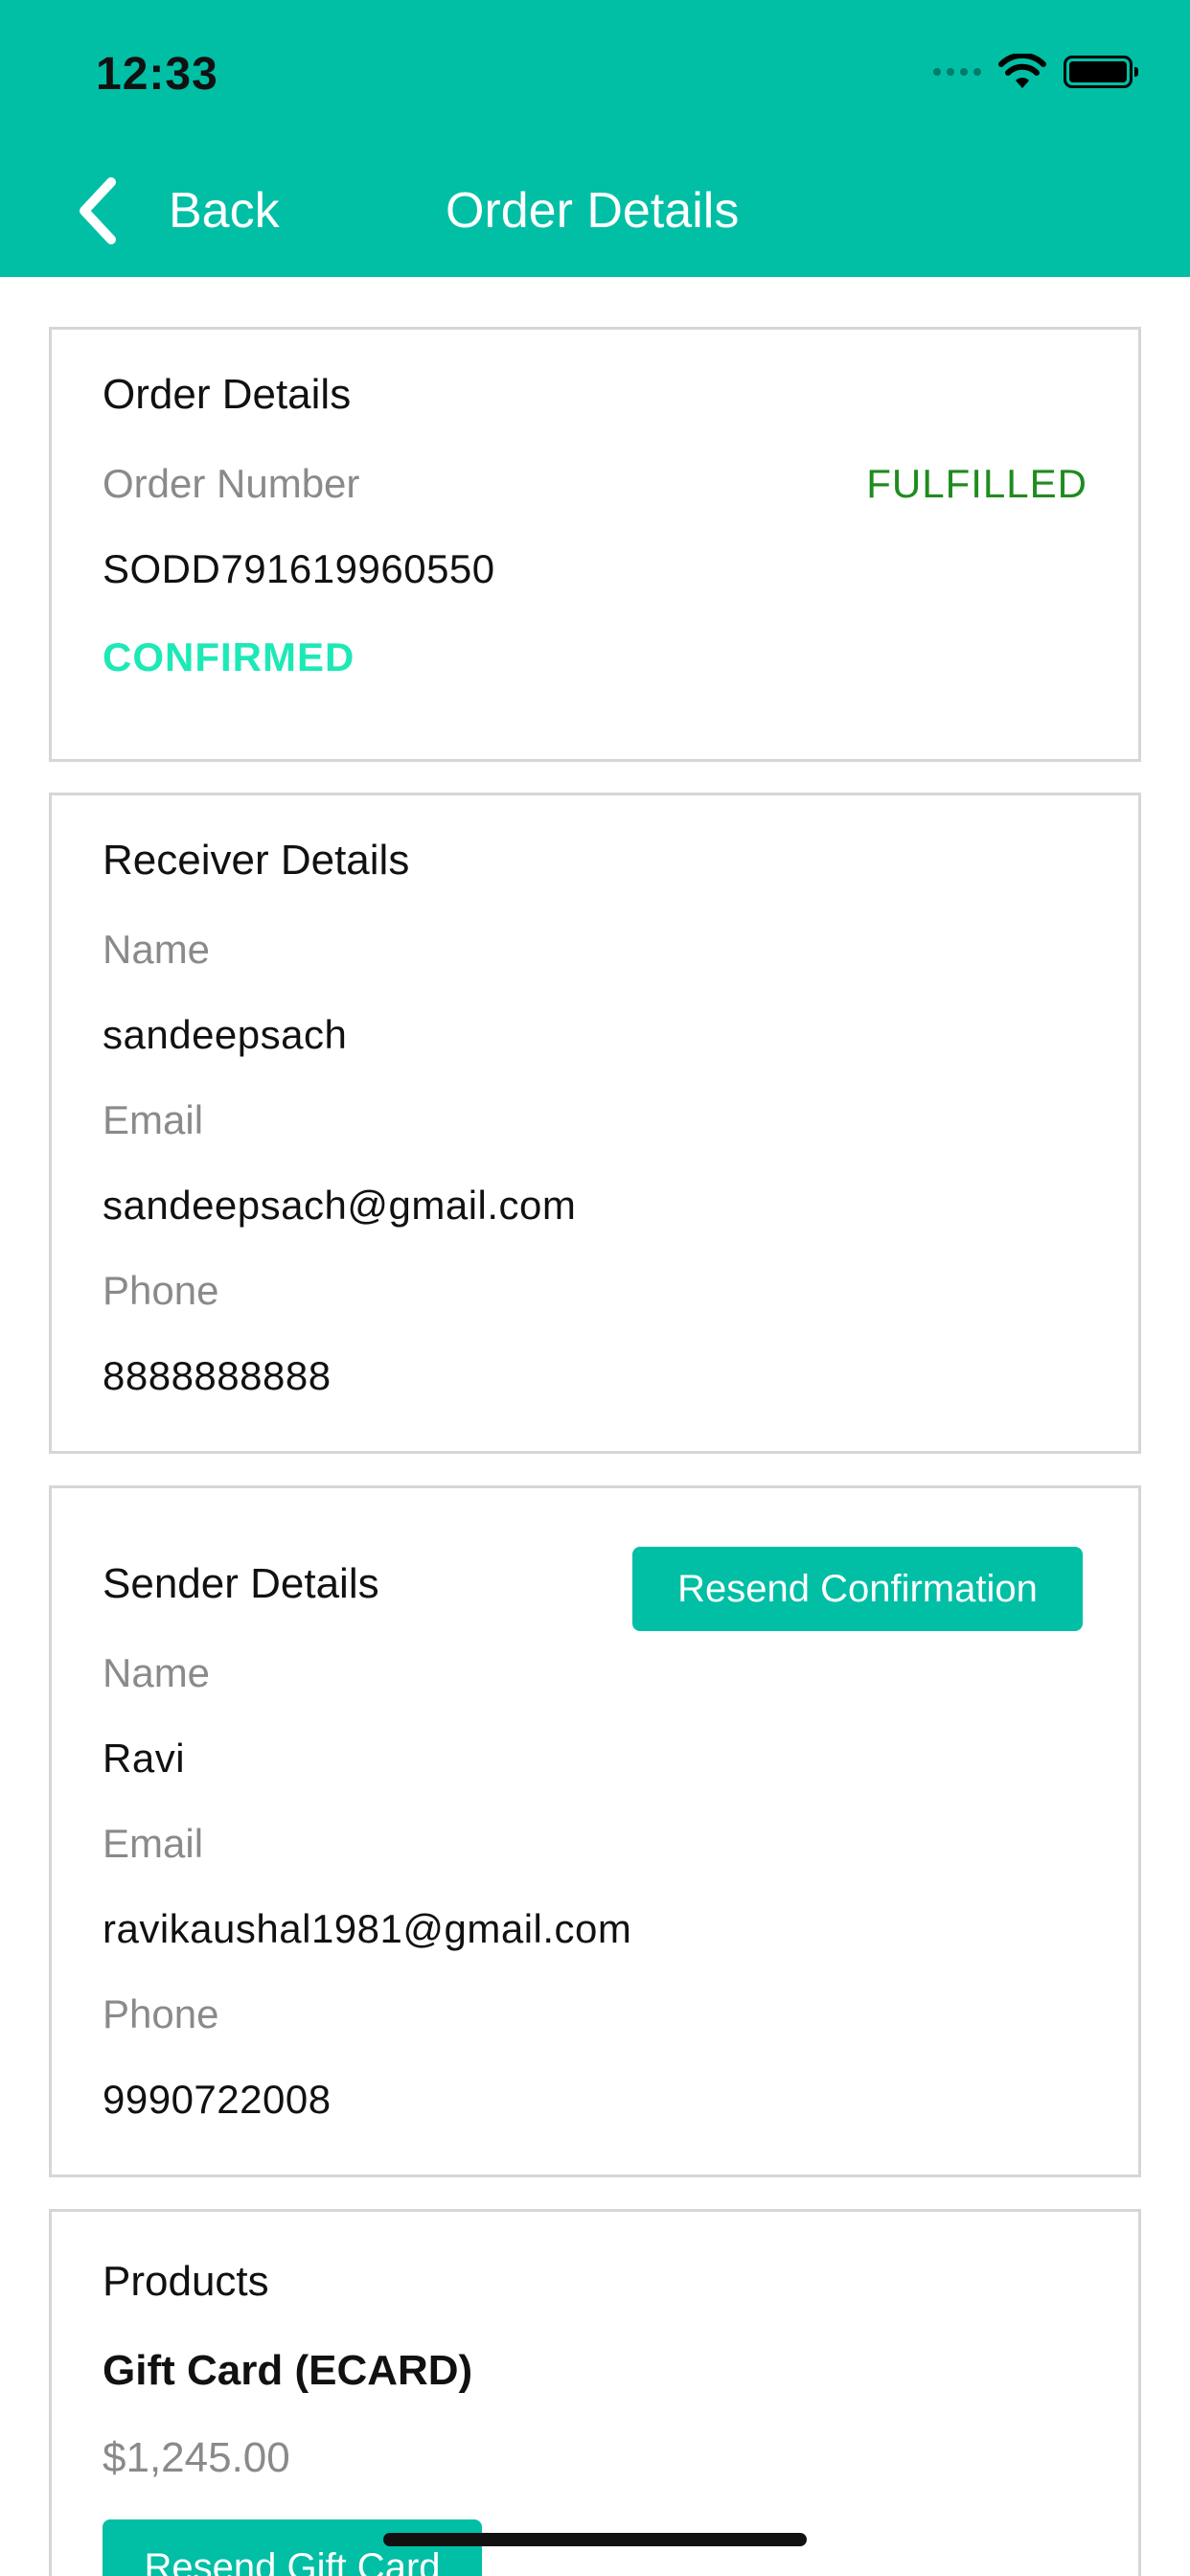  I want to click on back-label: Back, so click(225, 211).